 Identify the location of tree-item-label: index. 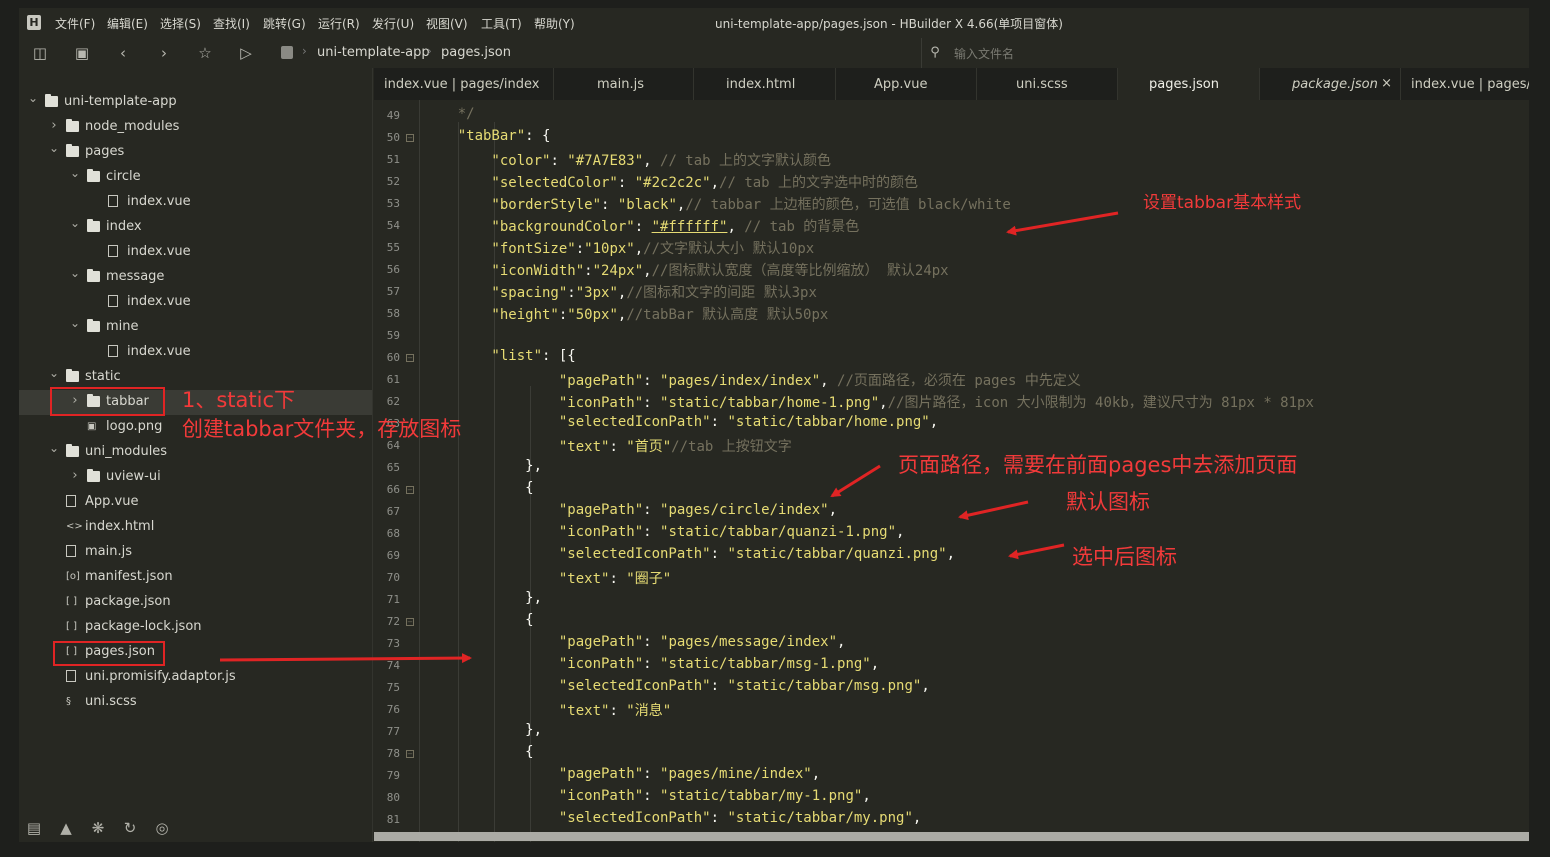
(124, 226).